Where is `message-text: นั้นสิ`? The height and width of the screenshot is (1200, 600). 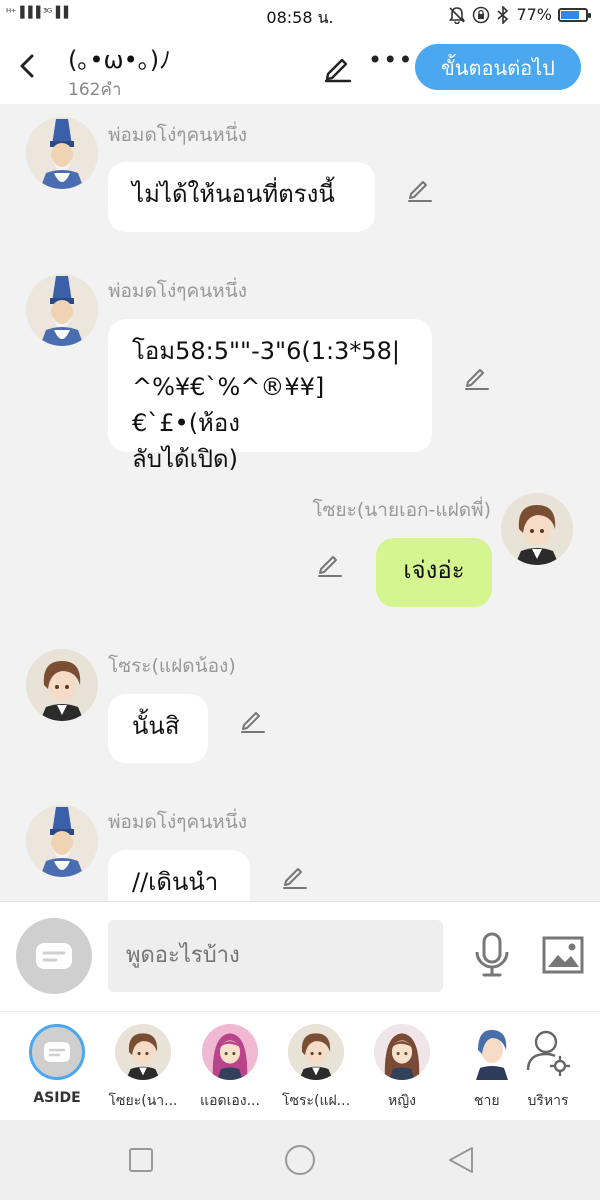 message-text: นั้นสิ is located at coordinates (156, 726).